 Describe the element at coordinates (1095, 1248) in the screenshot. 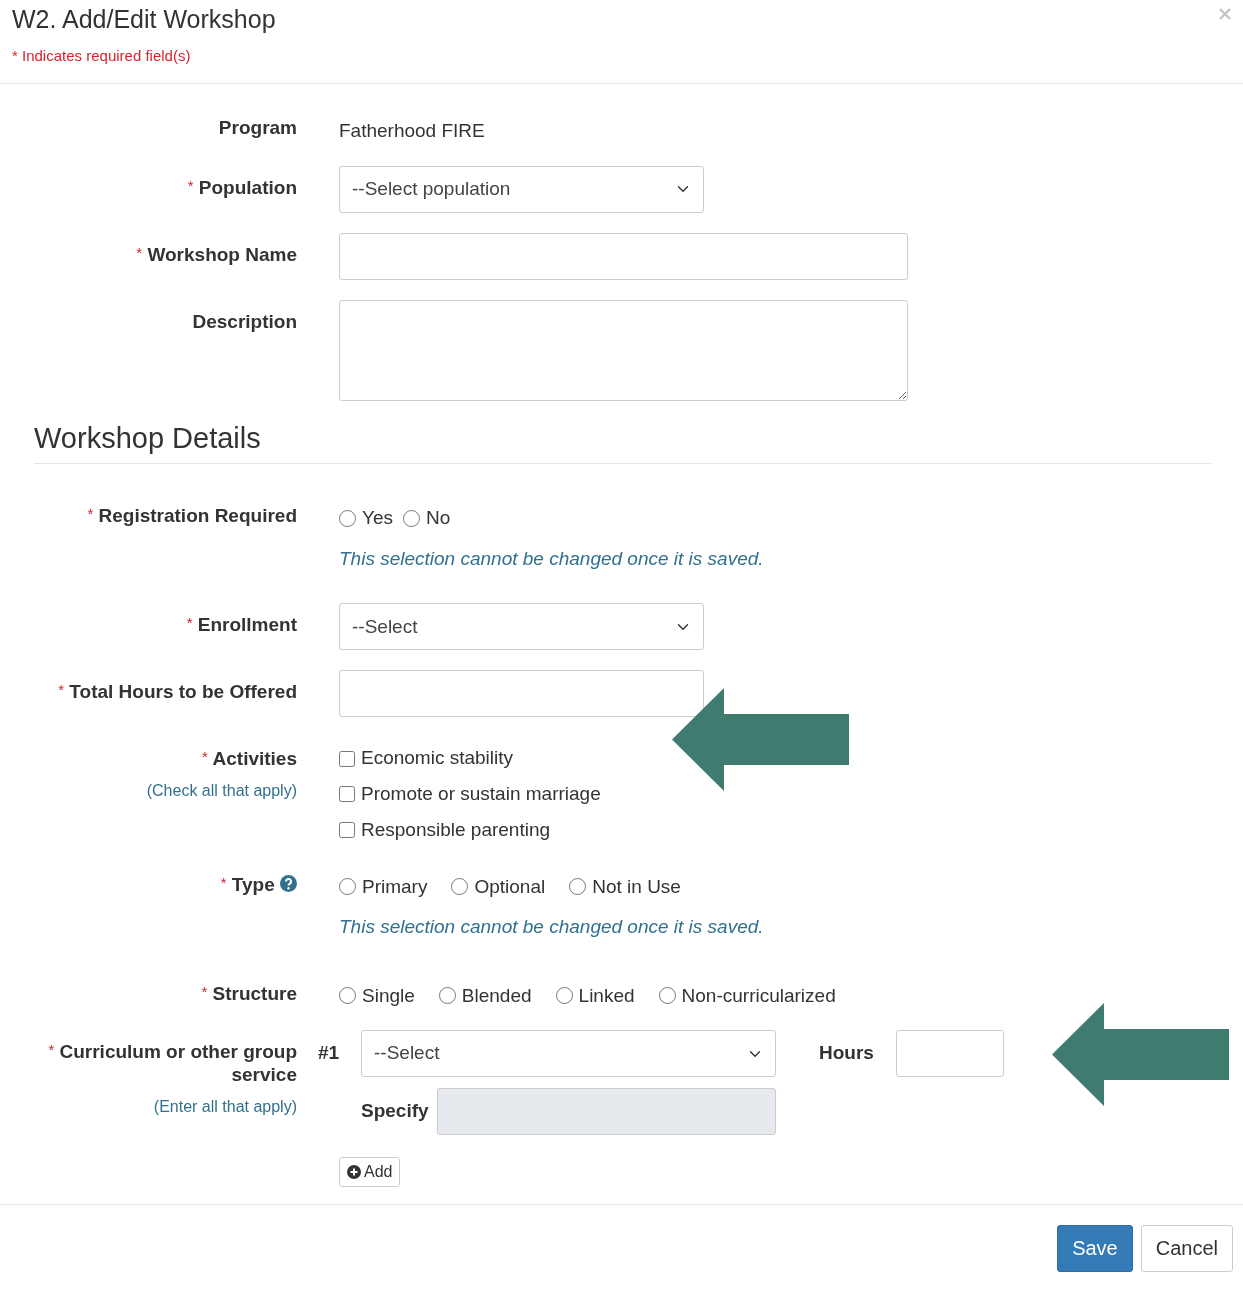

I see `save-button: Save` at that location.